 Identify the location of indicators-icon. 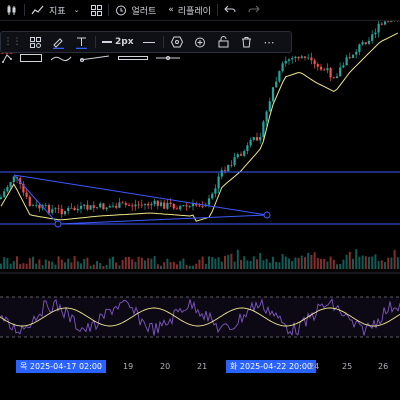
(37, 10).